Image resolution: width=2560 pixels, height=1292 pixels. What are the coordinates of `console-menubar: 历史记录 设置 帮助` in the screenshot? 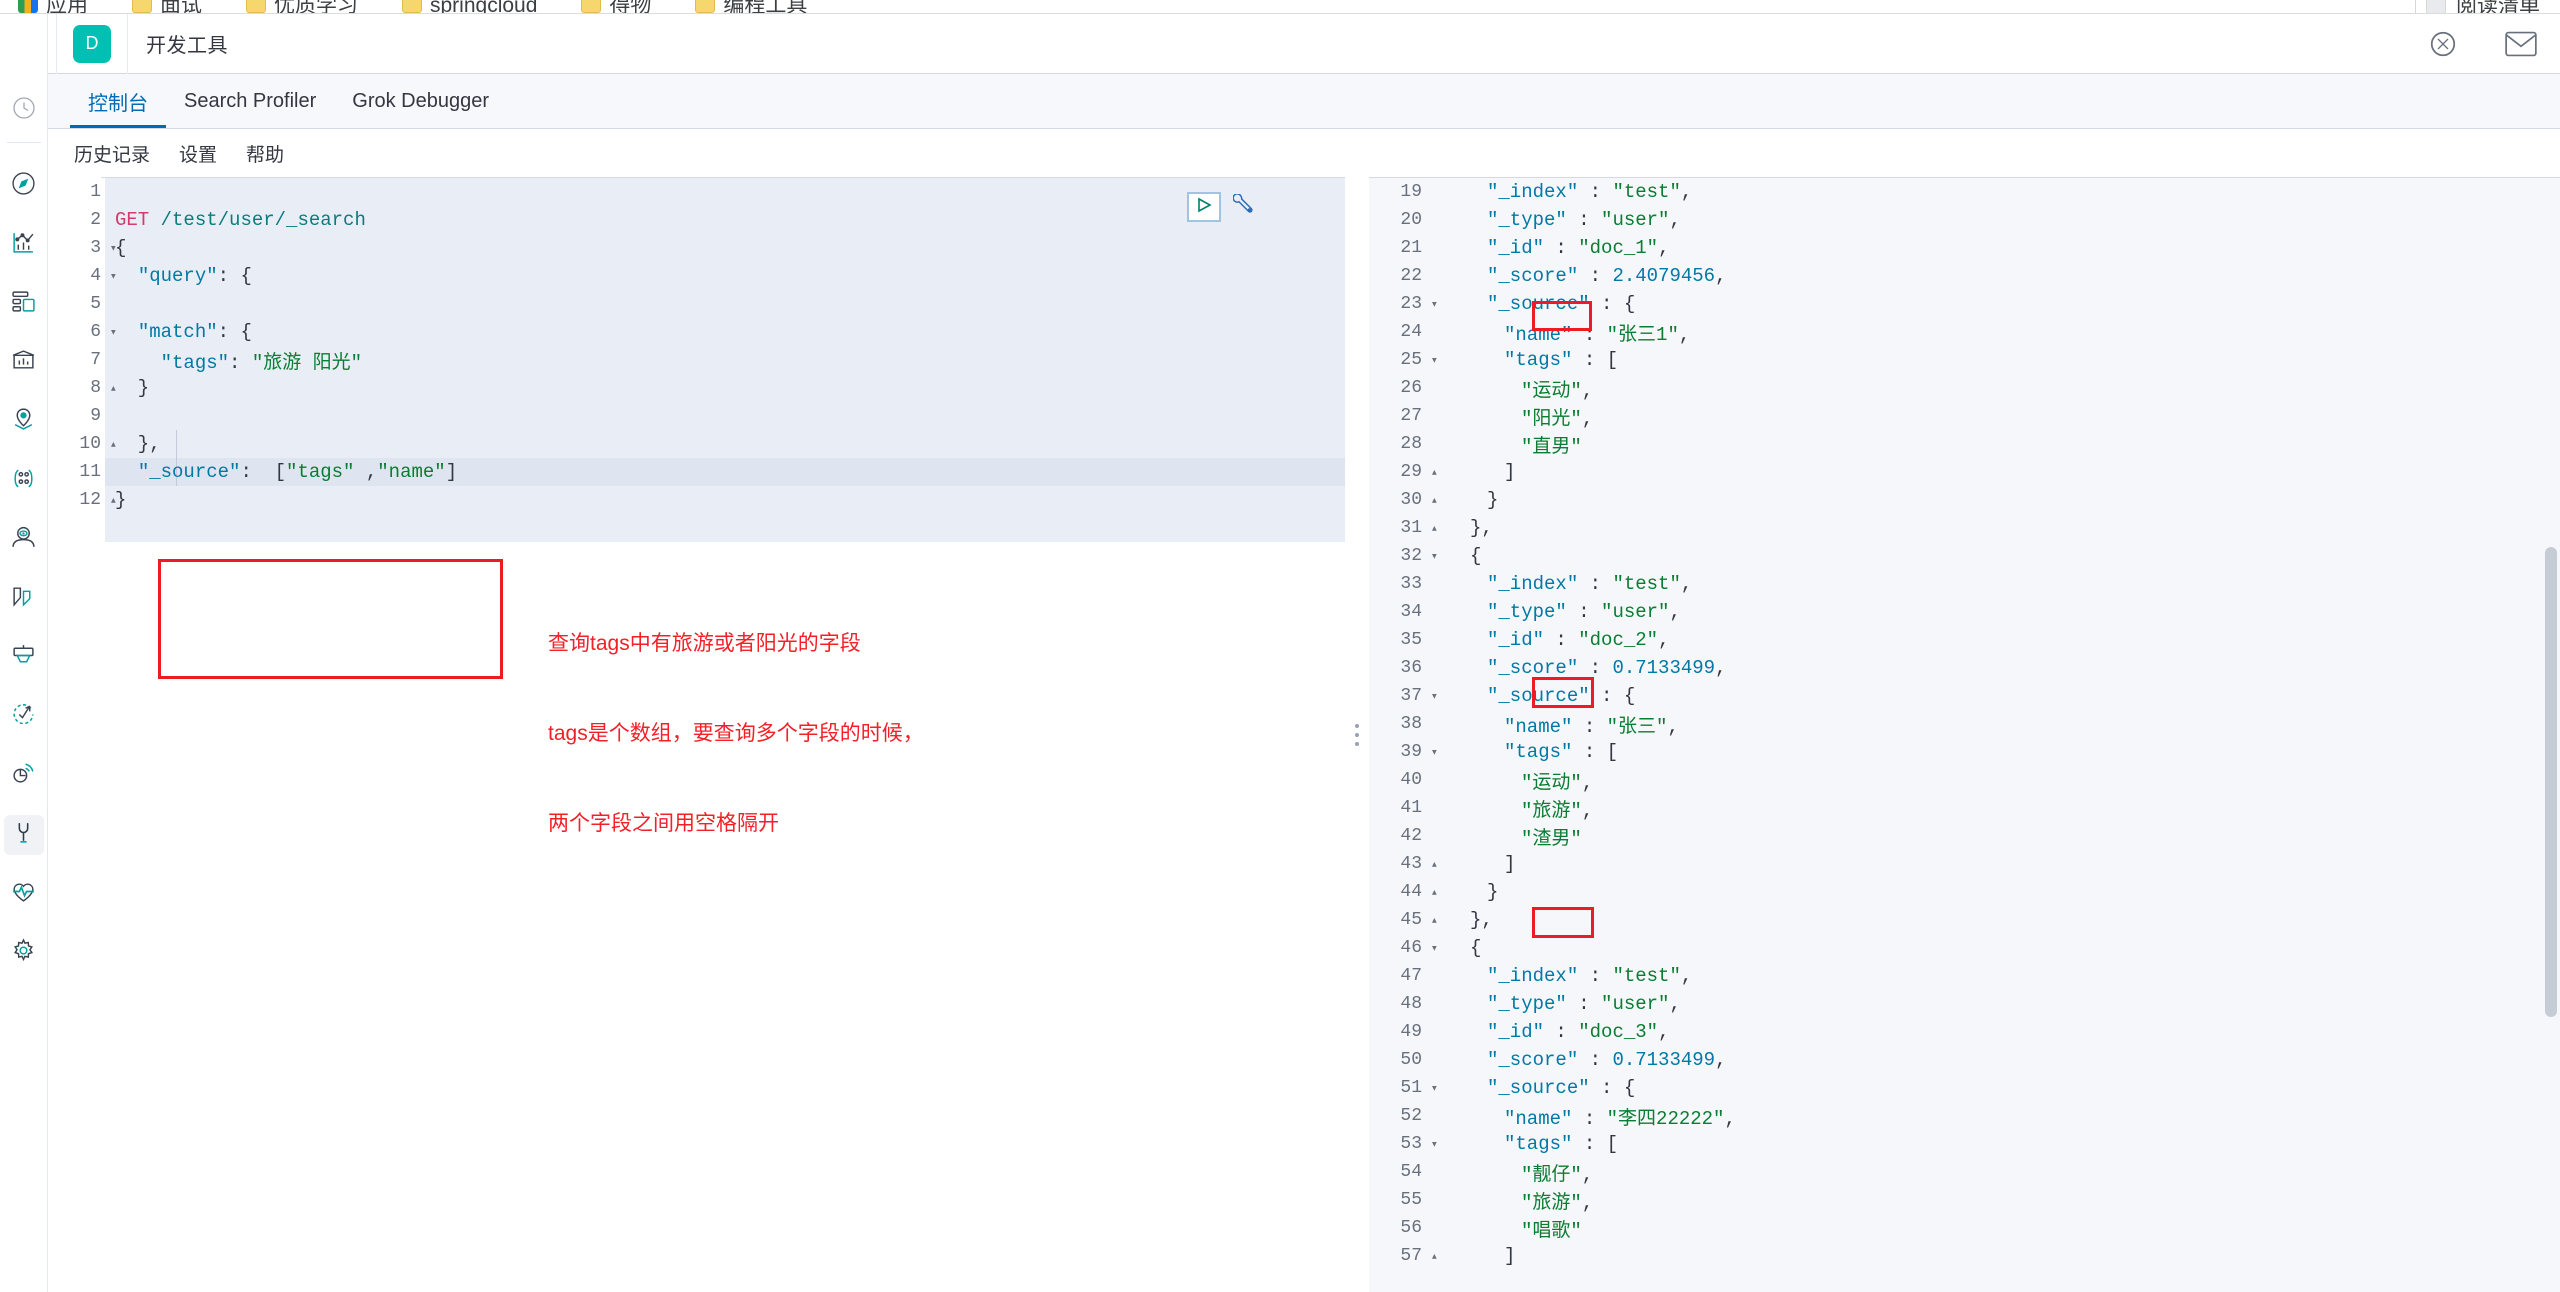 It's located at (1304, 153).